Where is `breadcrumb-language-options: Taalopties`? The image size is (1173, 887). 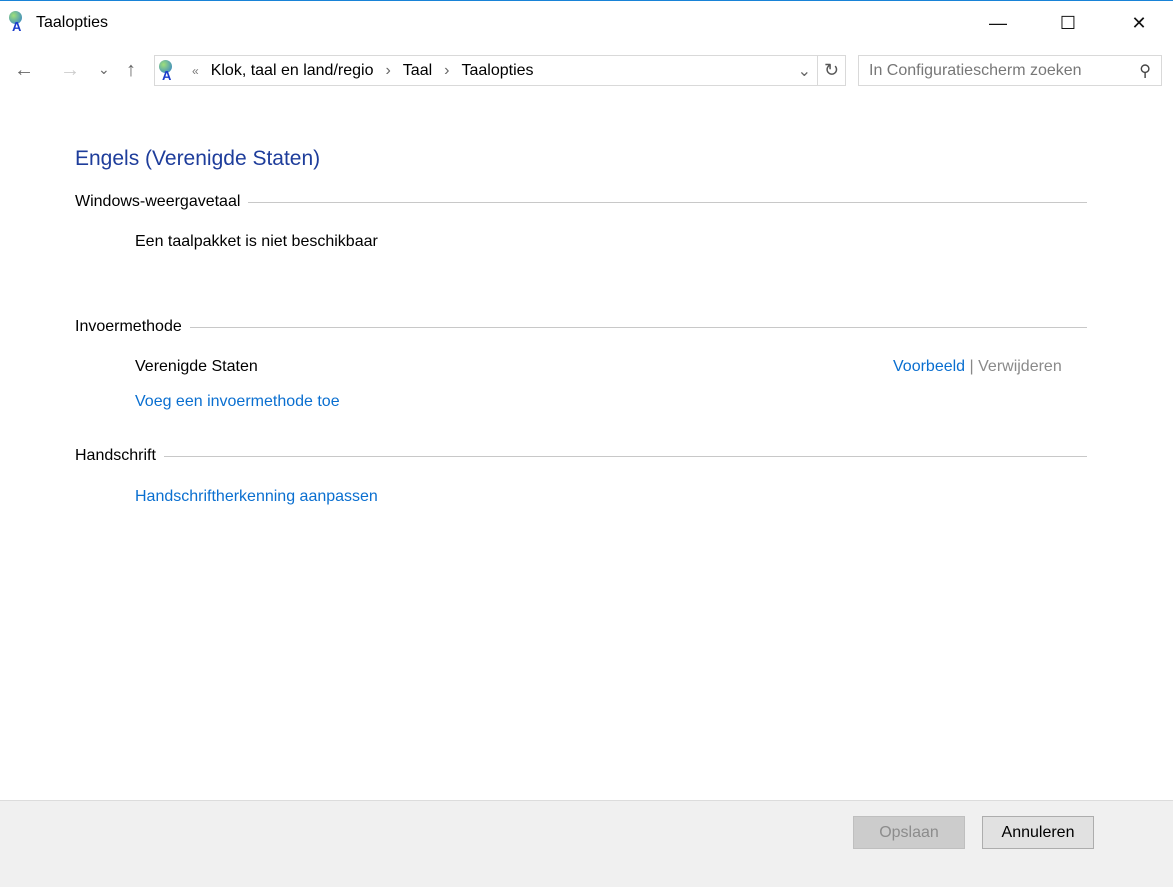 breadcrumb-language-options: Taalopties is located at coordinates (497, 71).